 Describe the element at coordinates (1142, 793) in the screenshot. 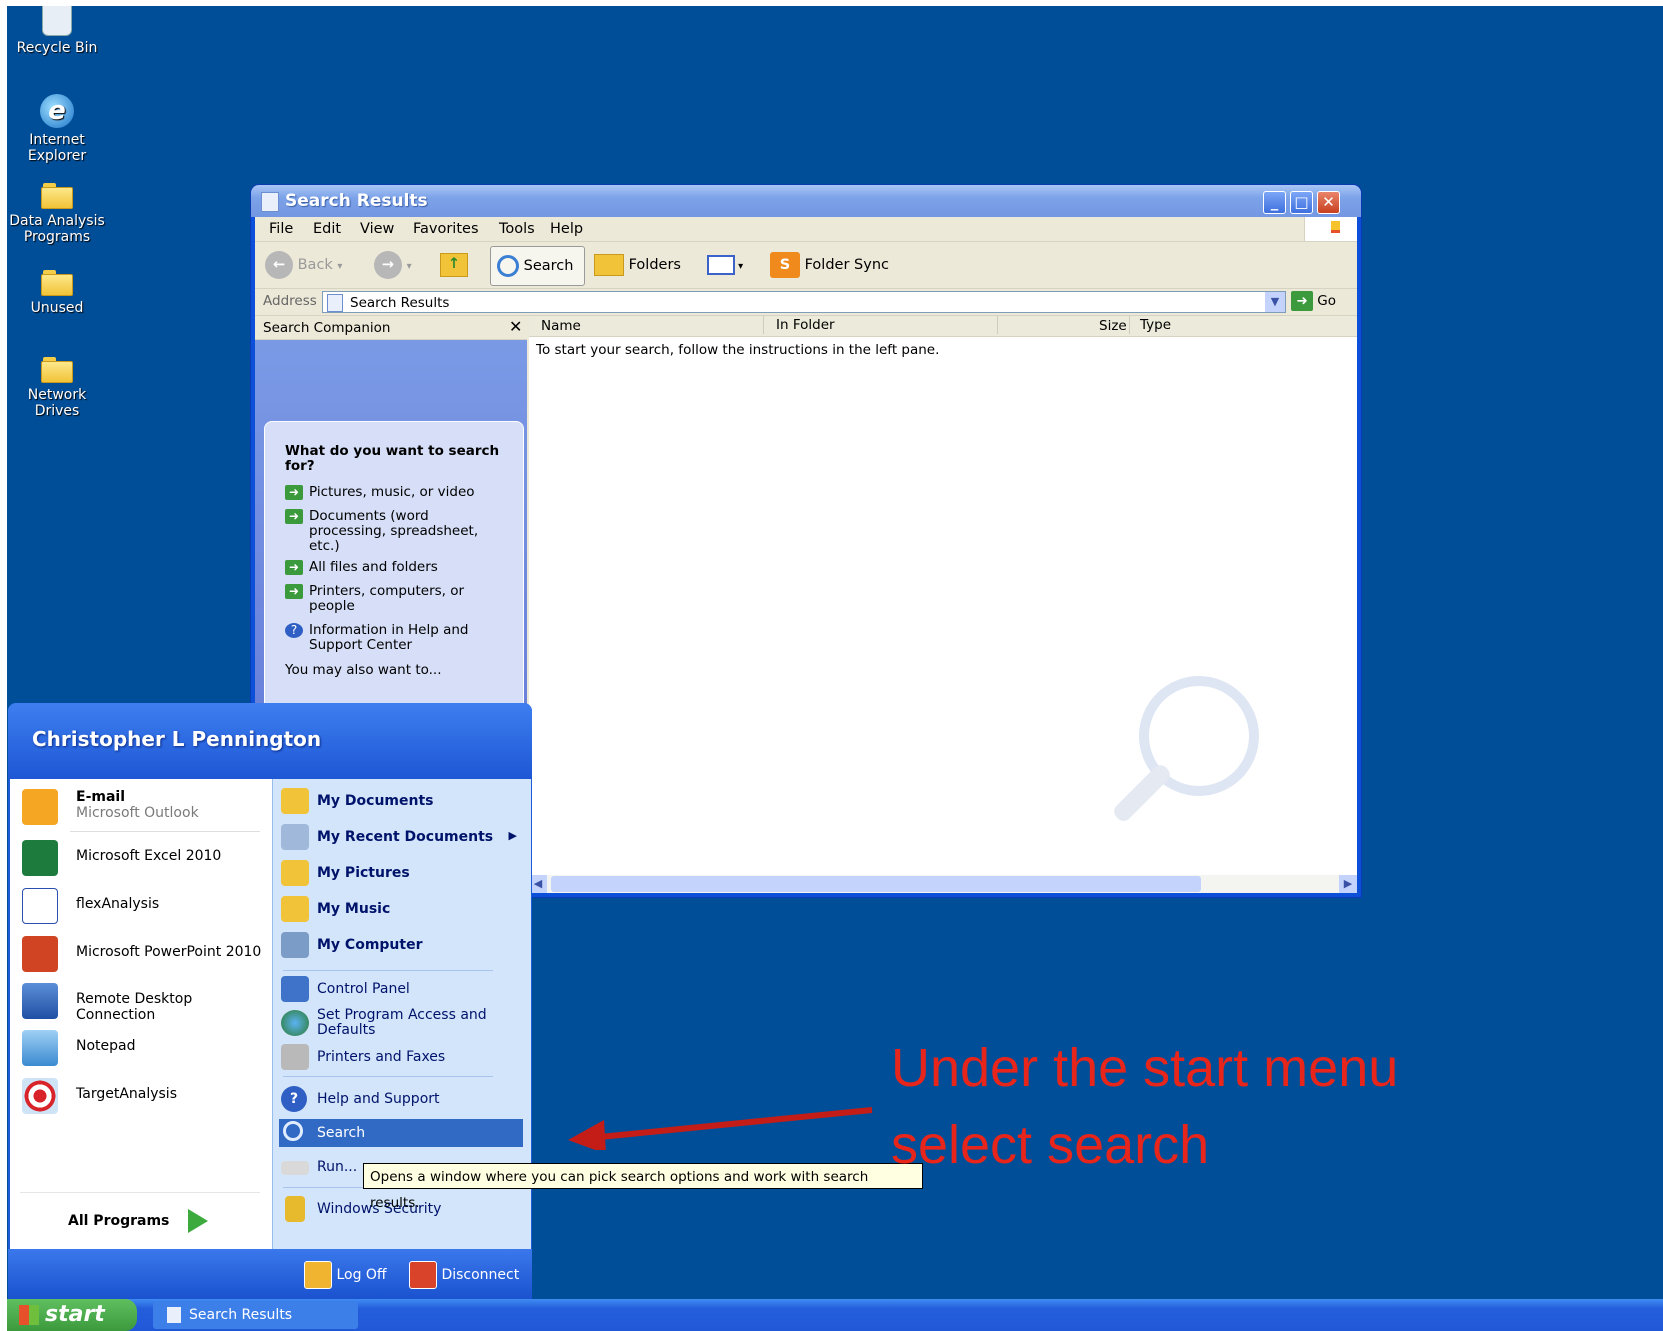

I see `magnifier-handle` at that location.